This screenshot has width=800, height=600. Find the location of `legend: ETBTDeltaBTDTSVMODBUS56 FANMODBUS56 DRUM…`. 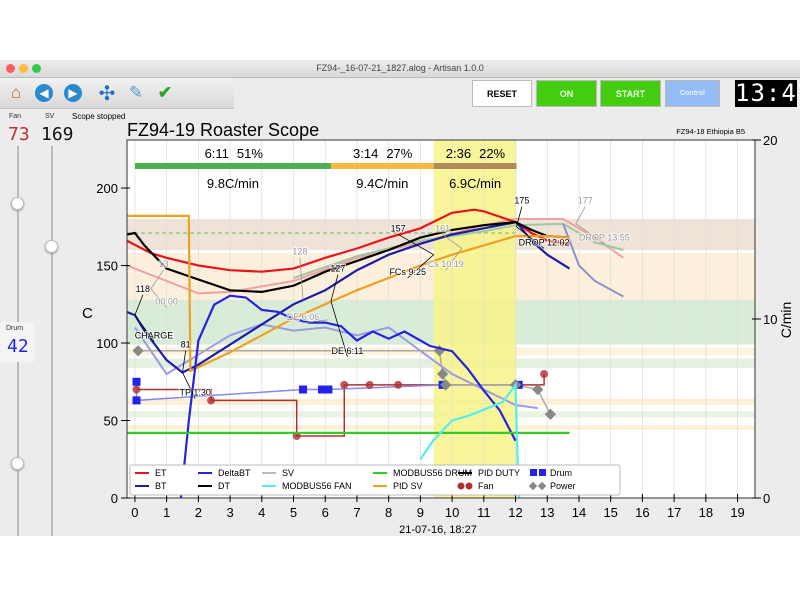

legend: ETBTDeltaBTDTSVMODBUS56 FANMODBUS56 DRUM… is located at coordinates (375, 480).